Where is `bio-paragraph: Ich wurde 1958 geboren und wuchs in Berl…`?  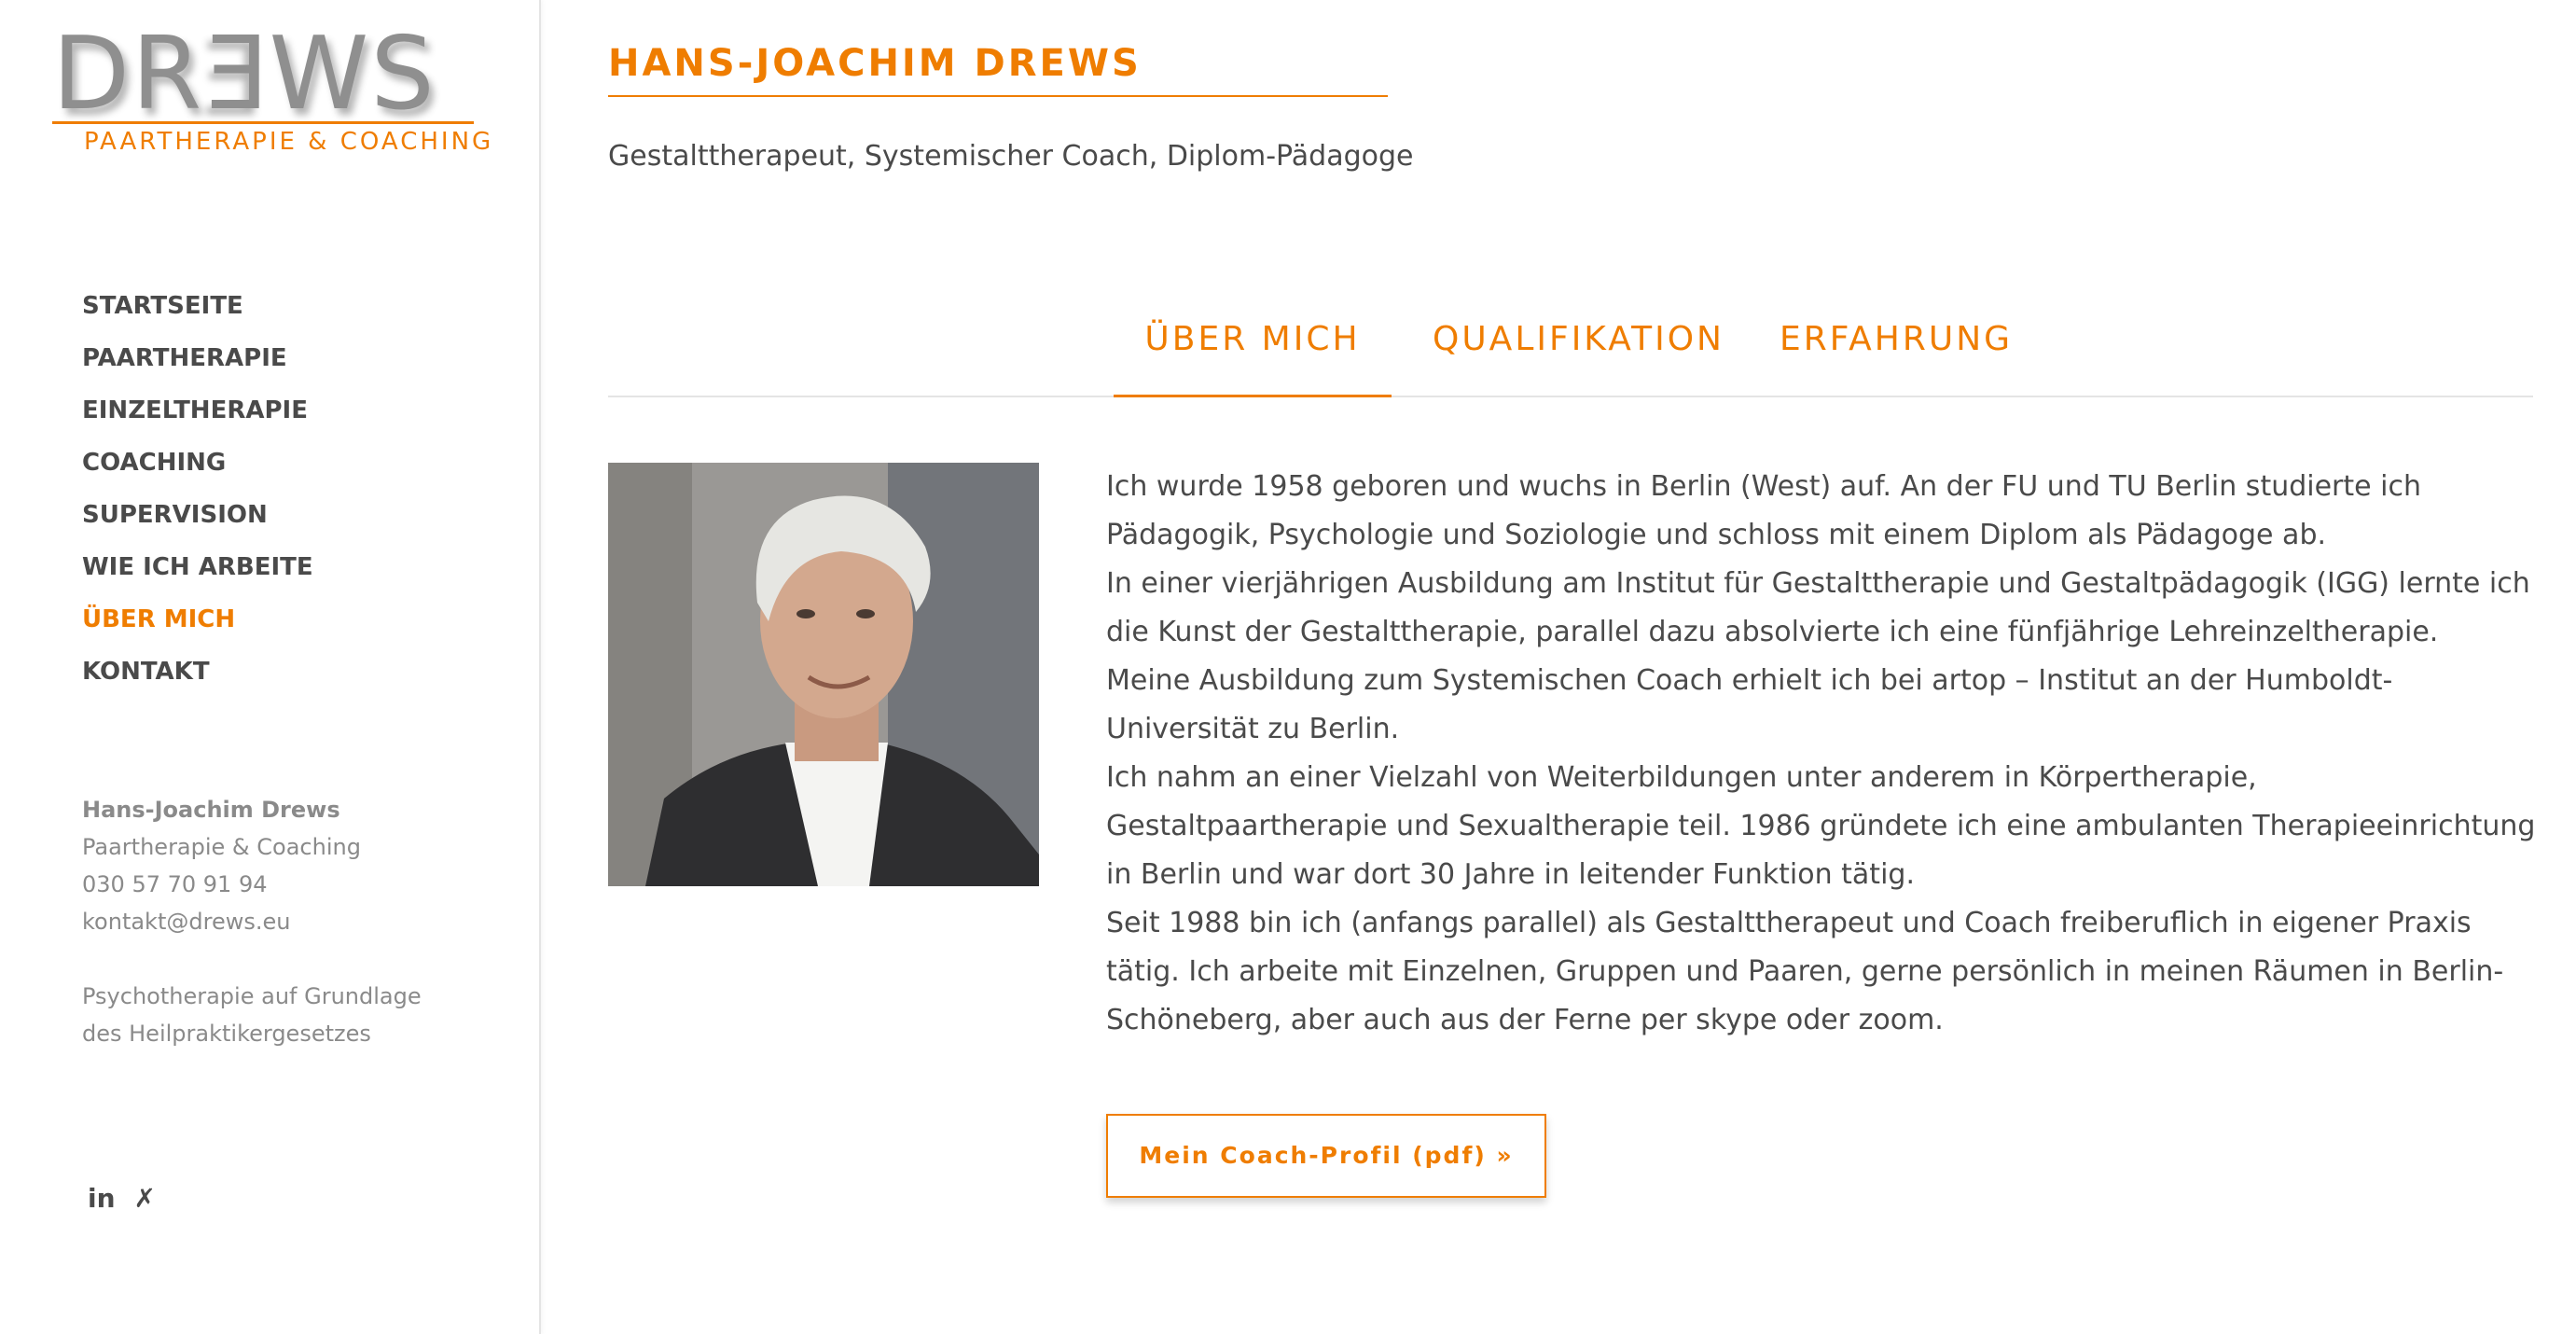 bio-paragraph: Ich wurde 1958 geboren und wuchs in Berl… is located at coordinates (1763, 511).